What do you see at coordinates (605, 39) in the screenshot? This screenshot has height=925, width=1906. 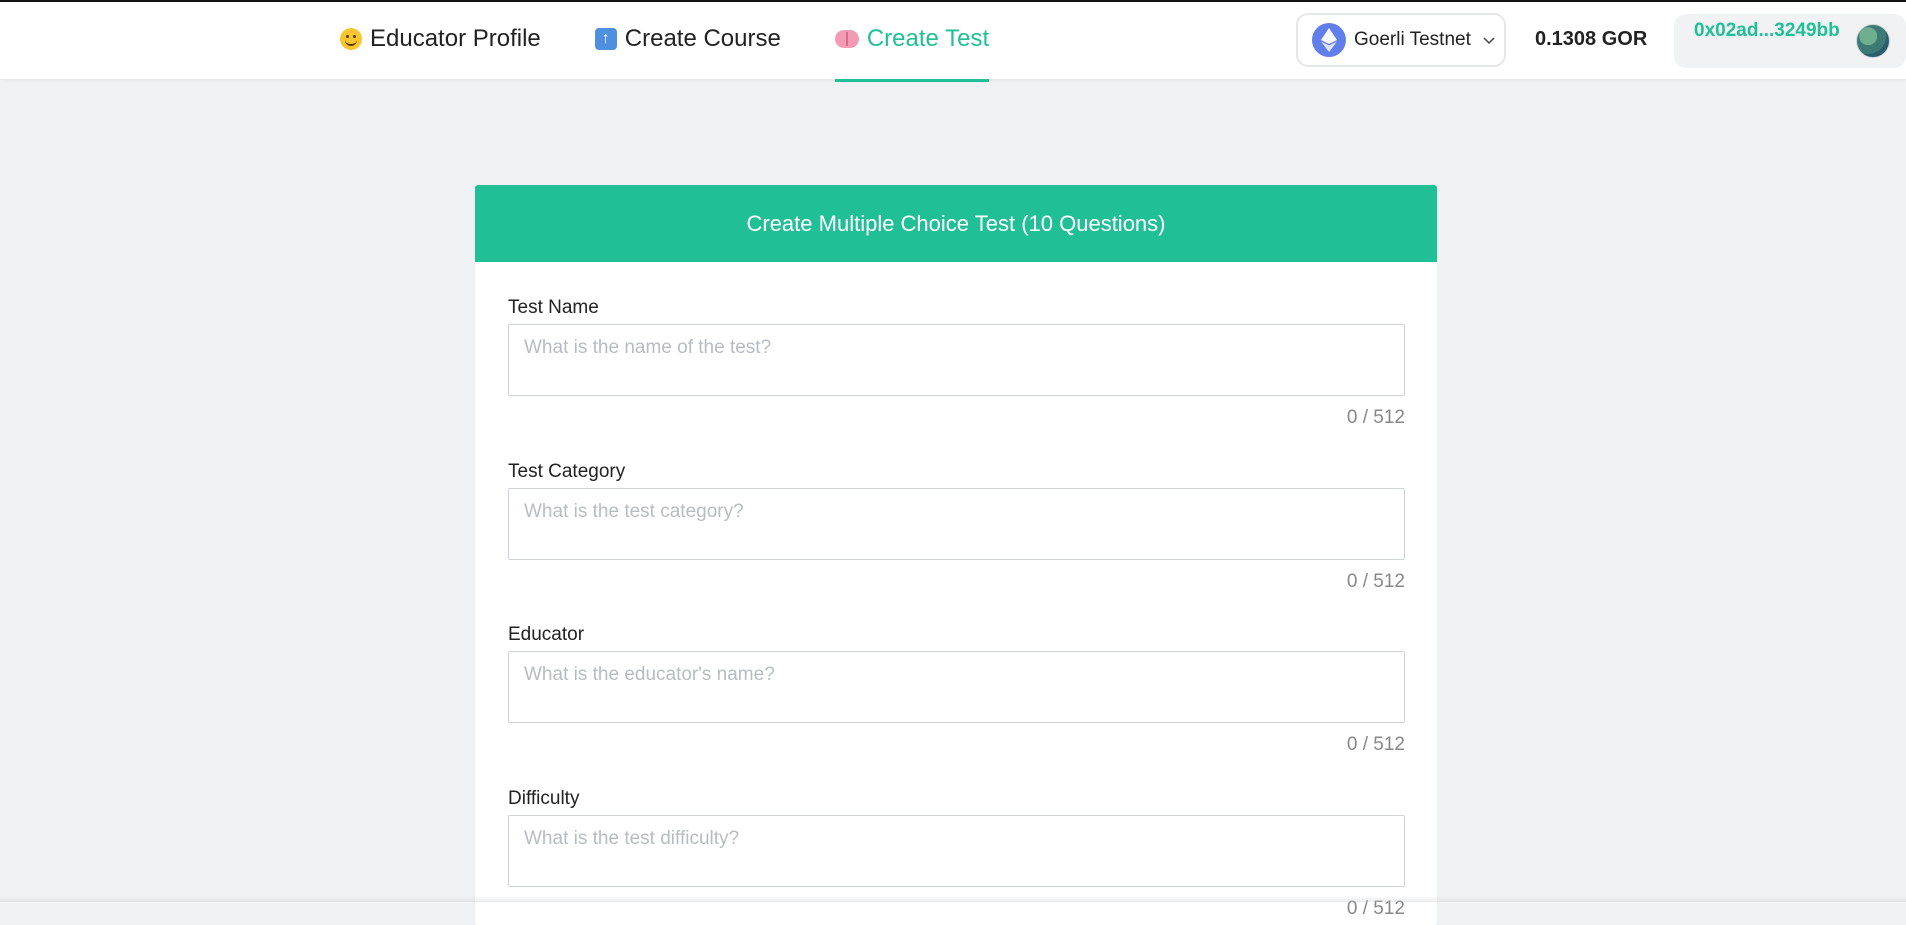 I see `up-arrow-icon: ↑` at bounding box center [605, 39].